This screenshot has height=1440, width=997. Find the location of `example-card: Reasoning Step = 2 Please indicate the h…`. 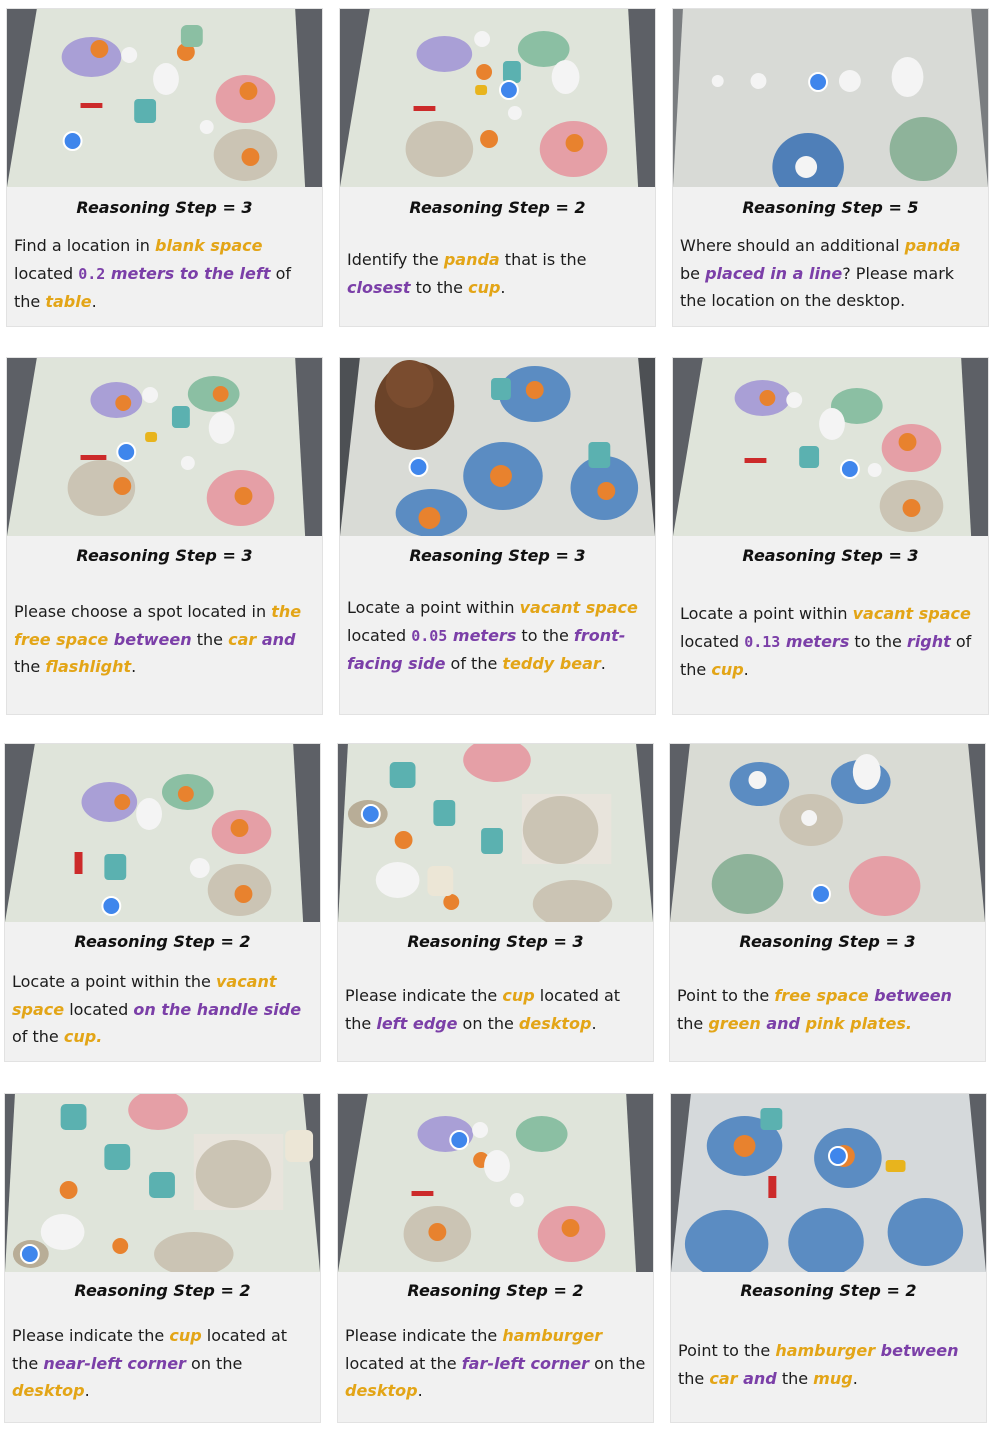

example-card: Reasoning Step = 2 Please indicate the h… is located at coordinates (495, 1258).